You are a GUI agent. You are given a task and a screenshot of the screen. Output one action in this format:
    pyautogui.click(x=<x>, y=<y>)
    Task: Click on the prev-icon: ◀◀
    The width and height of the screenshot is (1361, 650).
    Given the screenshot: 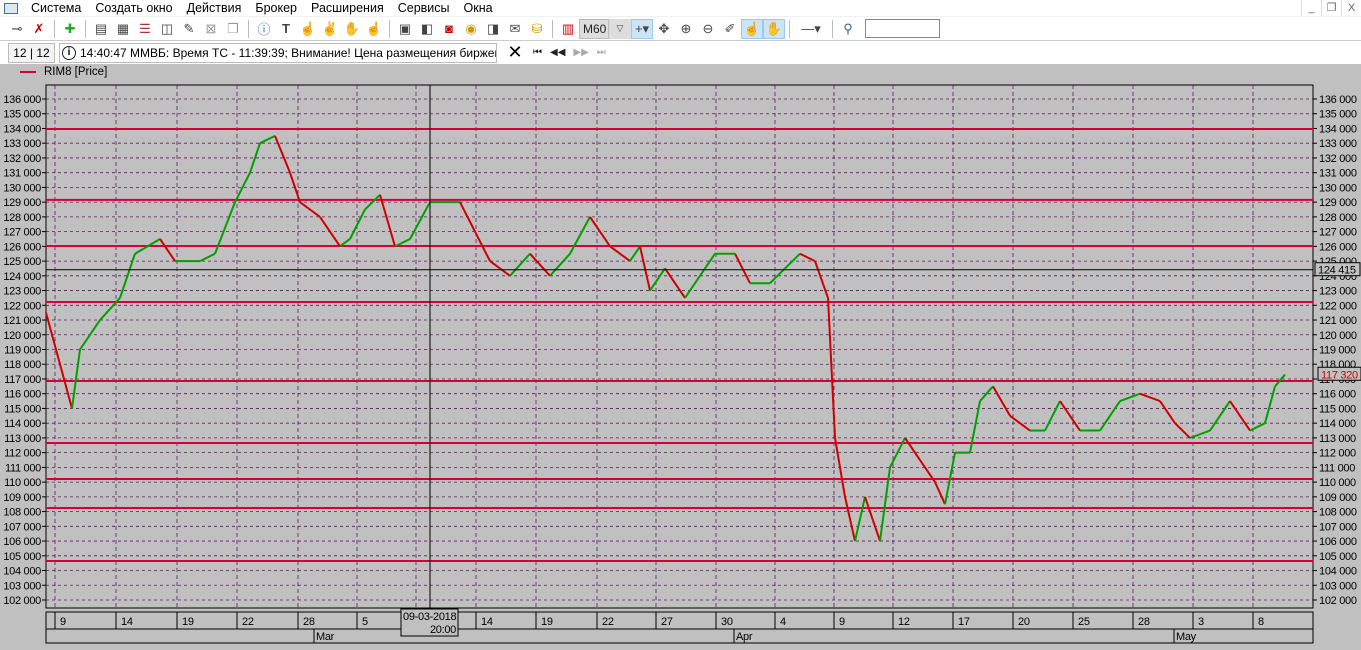 What is the action you would take?
    pyautogui.click(x=557, y=52)
    